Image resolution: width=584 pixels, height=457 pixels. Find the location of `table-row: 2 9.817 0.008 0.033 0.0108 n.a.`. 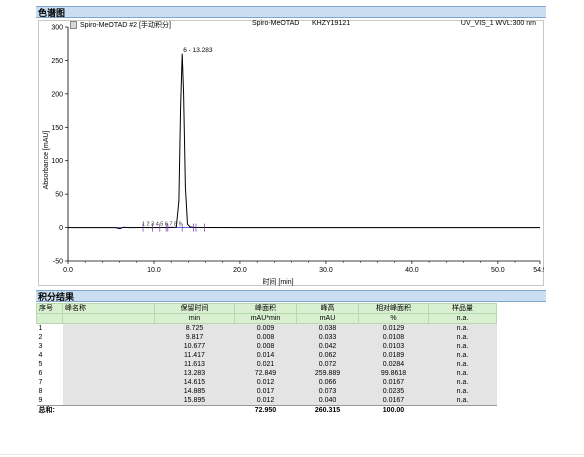

table-row: 2 9.817 0.008 0.033 0.0108 n.a. is located at coordinates (267, 337).